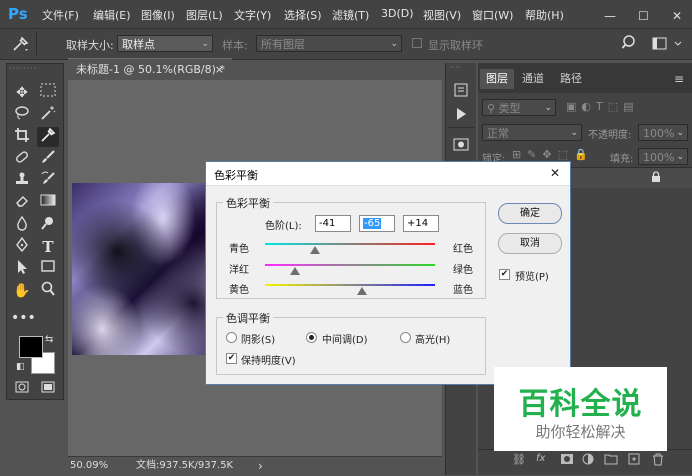 Image resolution: width=692 pixels, height=476 pixels. What do you see at coordinates (663, 156) in the screenshot?
I see `fill-input: 100% ⌄` at bounding box center [663, 156].